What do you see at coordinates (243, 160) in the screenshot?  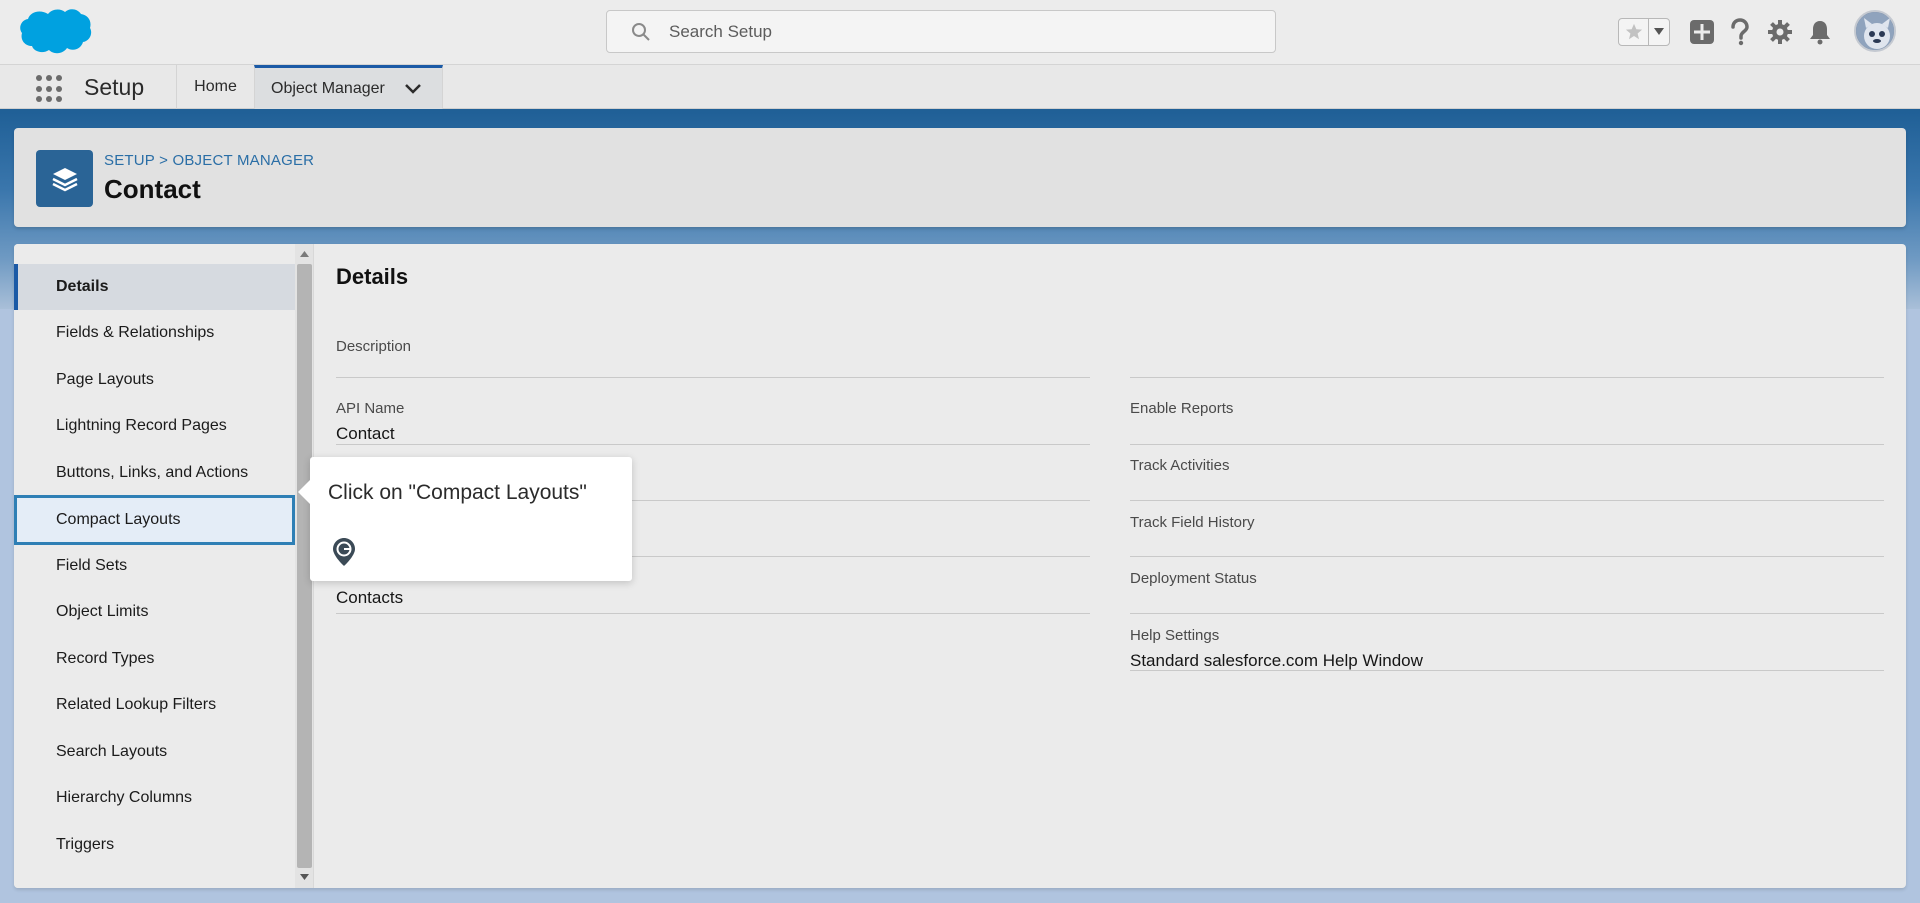 I see `breadcrumb-object-manager: OBJECT MANAGER` at bounding box center [243, 160].